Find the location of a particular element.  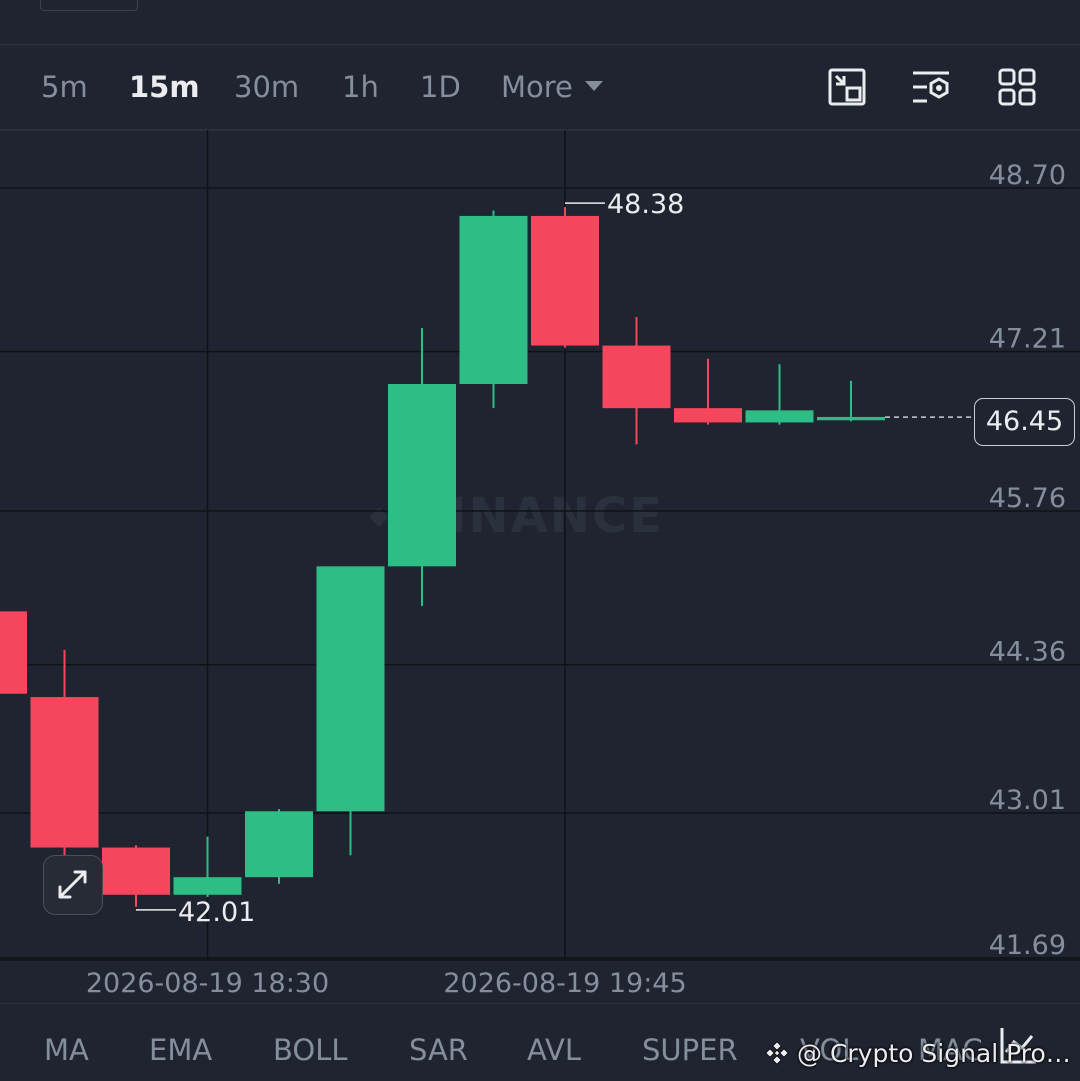

layout-grid-icon is located at coordinates (1017, 87).